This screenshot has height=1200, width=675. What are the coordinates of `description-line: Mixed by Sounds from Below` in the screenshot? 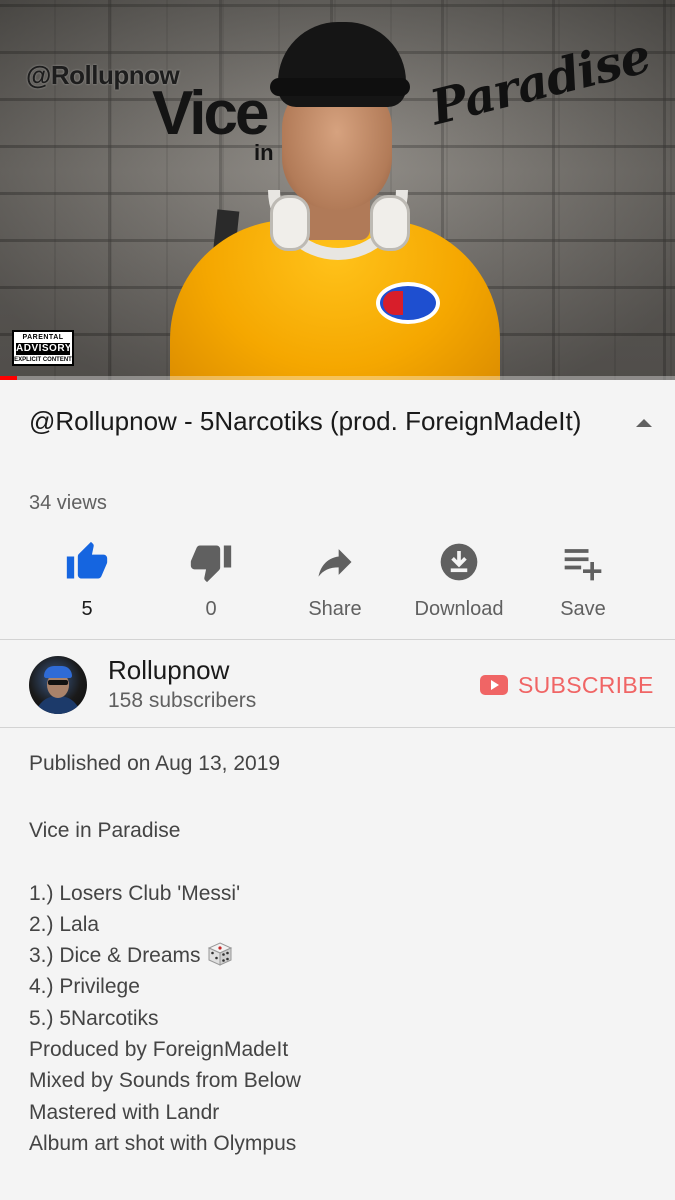 It's located at (165, 1080).